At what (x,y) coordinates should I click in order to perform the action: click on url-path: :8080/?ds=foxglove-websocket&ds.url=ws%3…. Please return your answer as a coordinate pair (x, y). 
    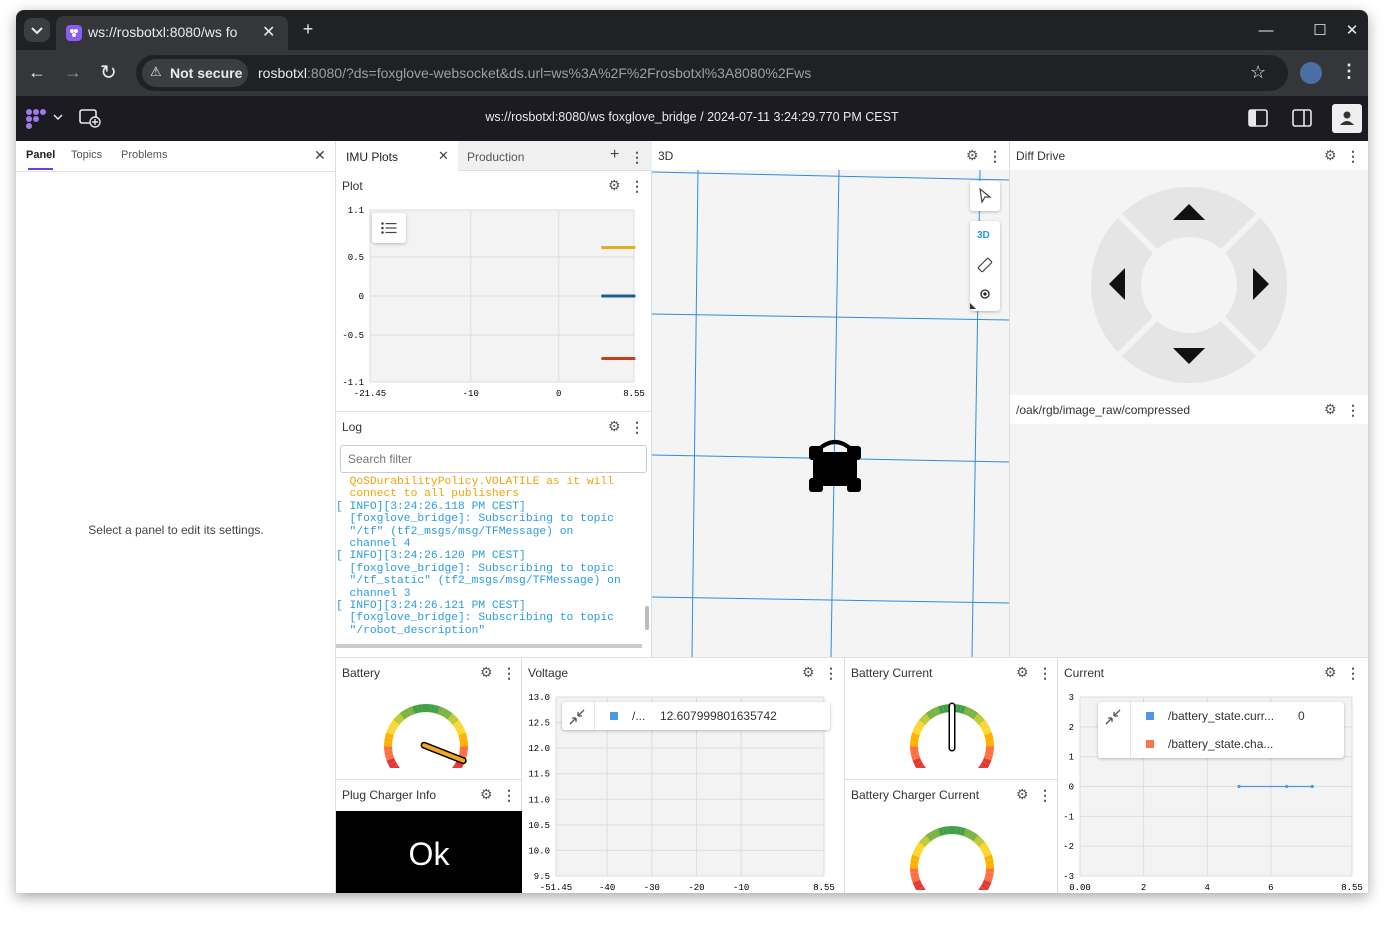
    Looking at the image, I should click on (559, 73).